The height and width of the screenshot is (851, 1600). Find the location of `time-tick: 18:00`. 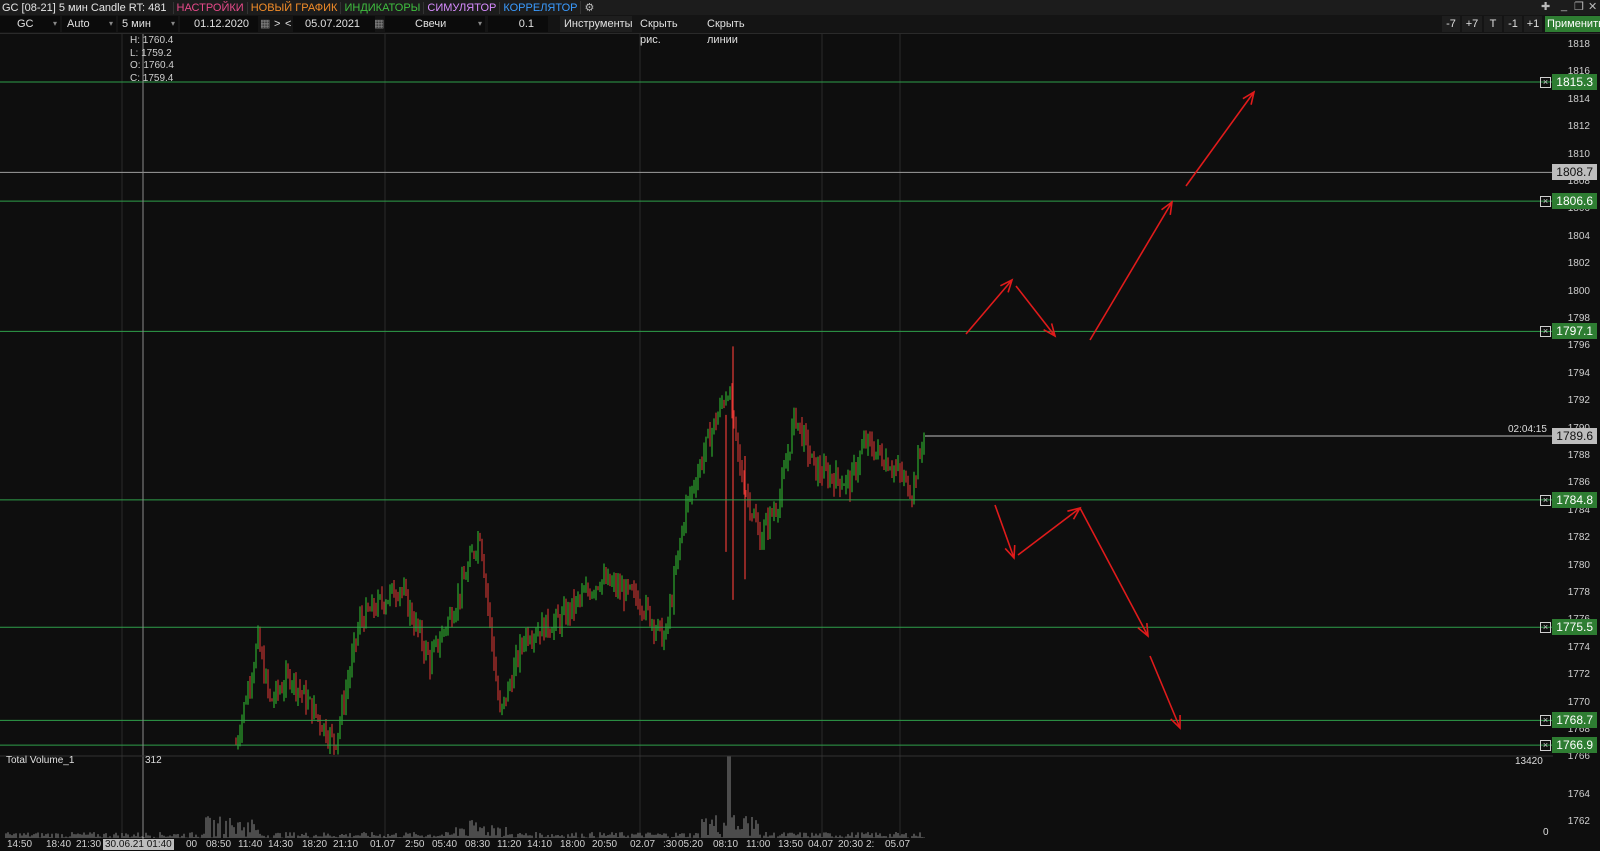

time-tick: 18:00 is located at coordinates (573, 844).